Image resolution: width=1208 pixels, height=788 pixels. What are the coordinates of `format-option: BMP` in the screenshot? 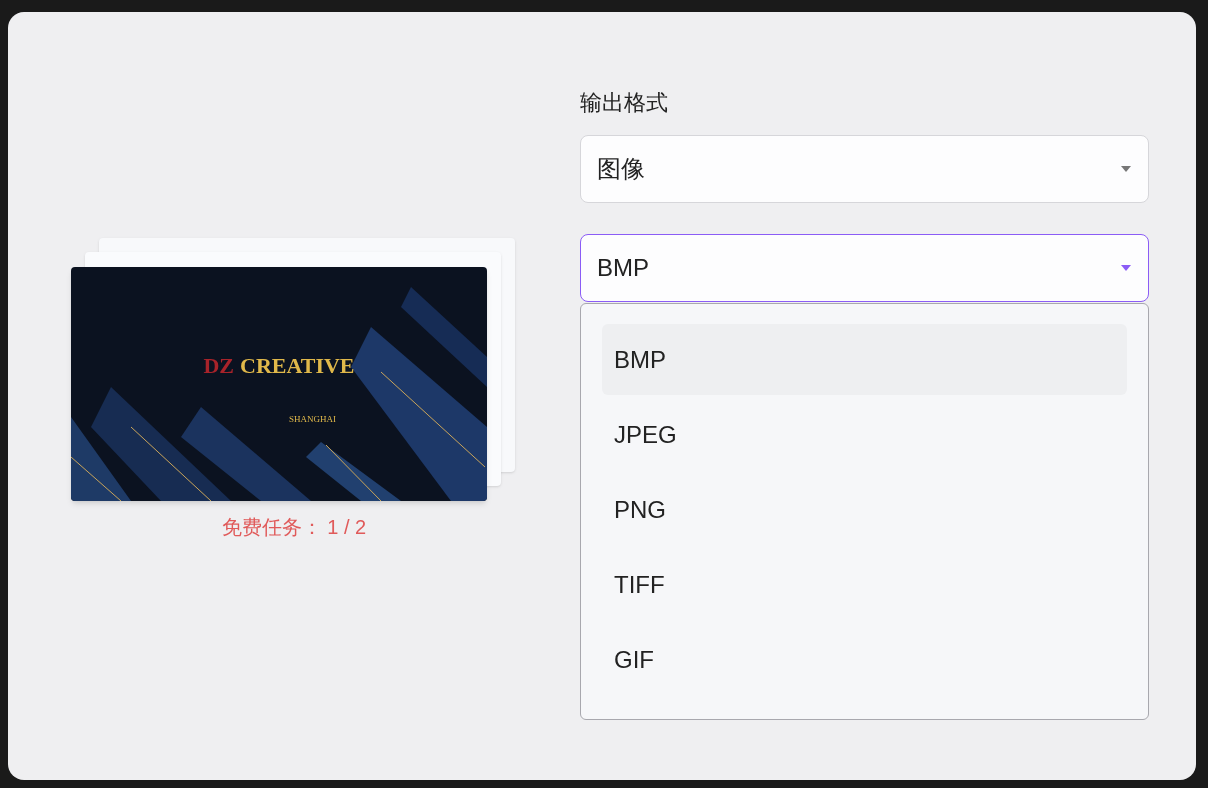 It's located at (864, 359).